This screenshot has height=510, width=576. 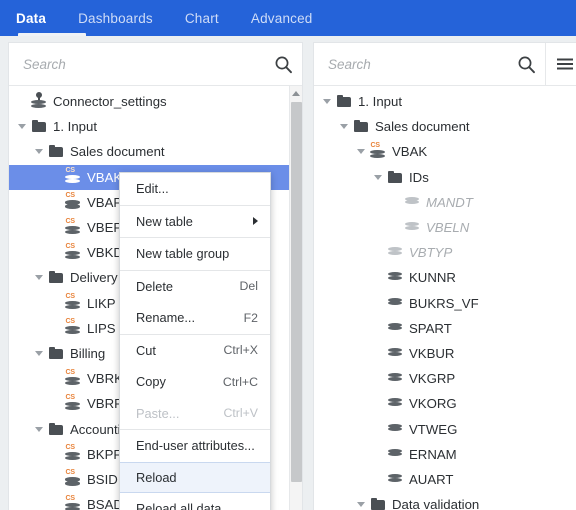 What do you see at coordinates (445, 277) in the screenshot?
I see `tree-item: KUNNR` at bounding box center [445, 277].